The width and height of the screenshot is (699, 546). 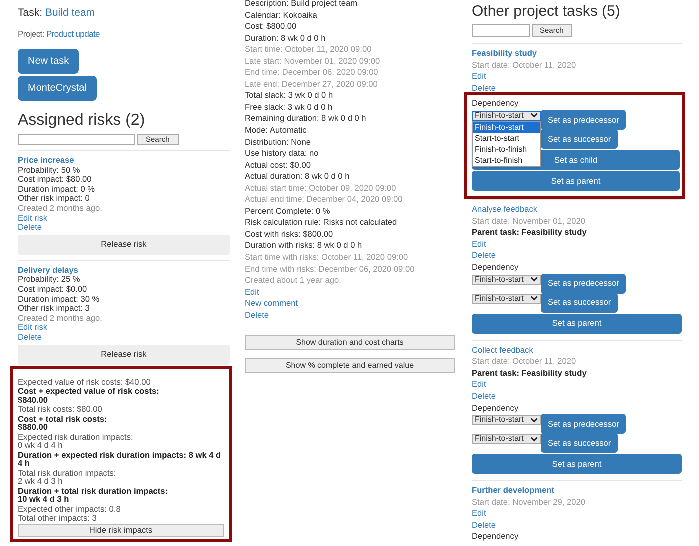 What do you see at coordinates (330, 270) in the screenshot?
I see `task-detail: End time with risks: December 06, 2020 09:00` at bounding box center [330, 270].